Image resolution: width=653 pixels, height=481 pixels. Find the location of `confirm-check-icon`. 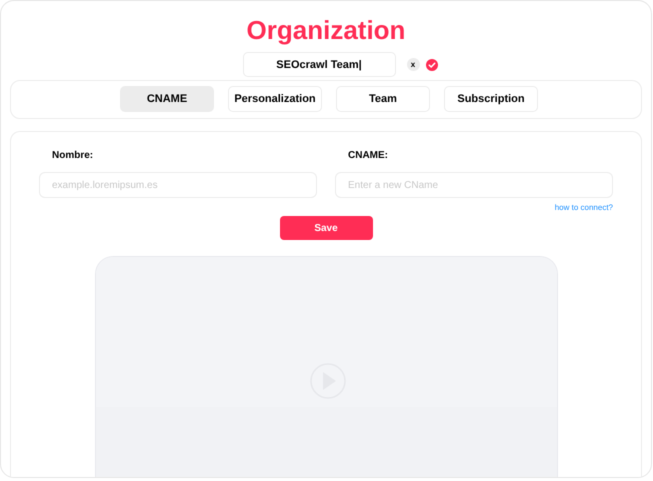

confirm-check-icon is located at coordinates (432, 64).